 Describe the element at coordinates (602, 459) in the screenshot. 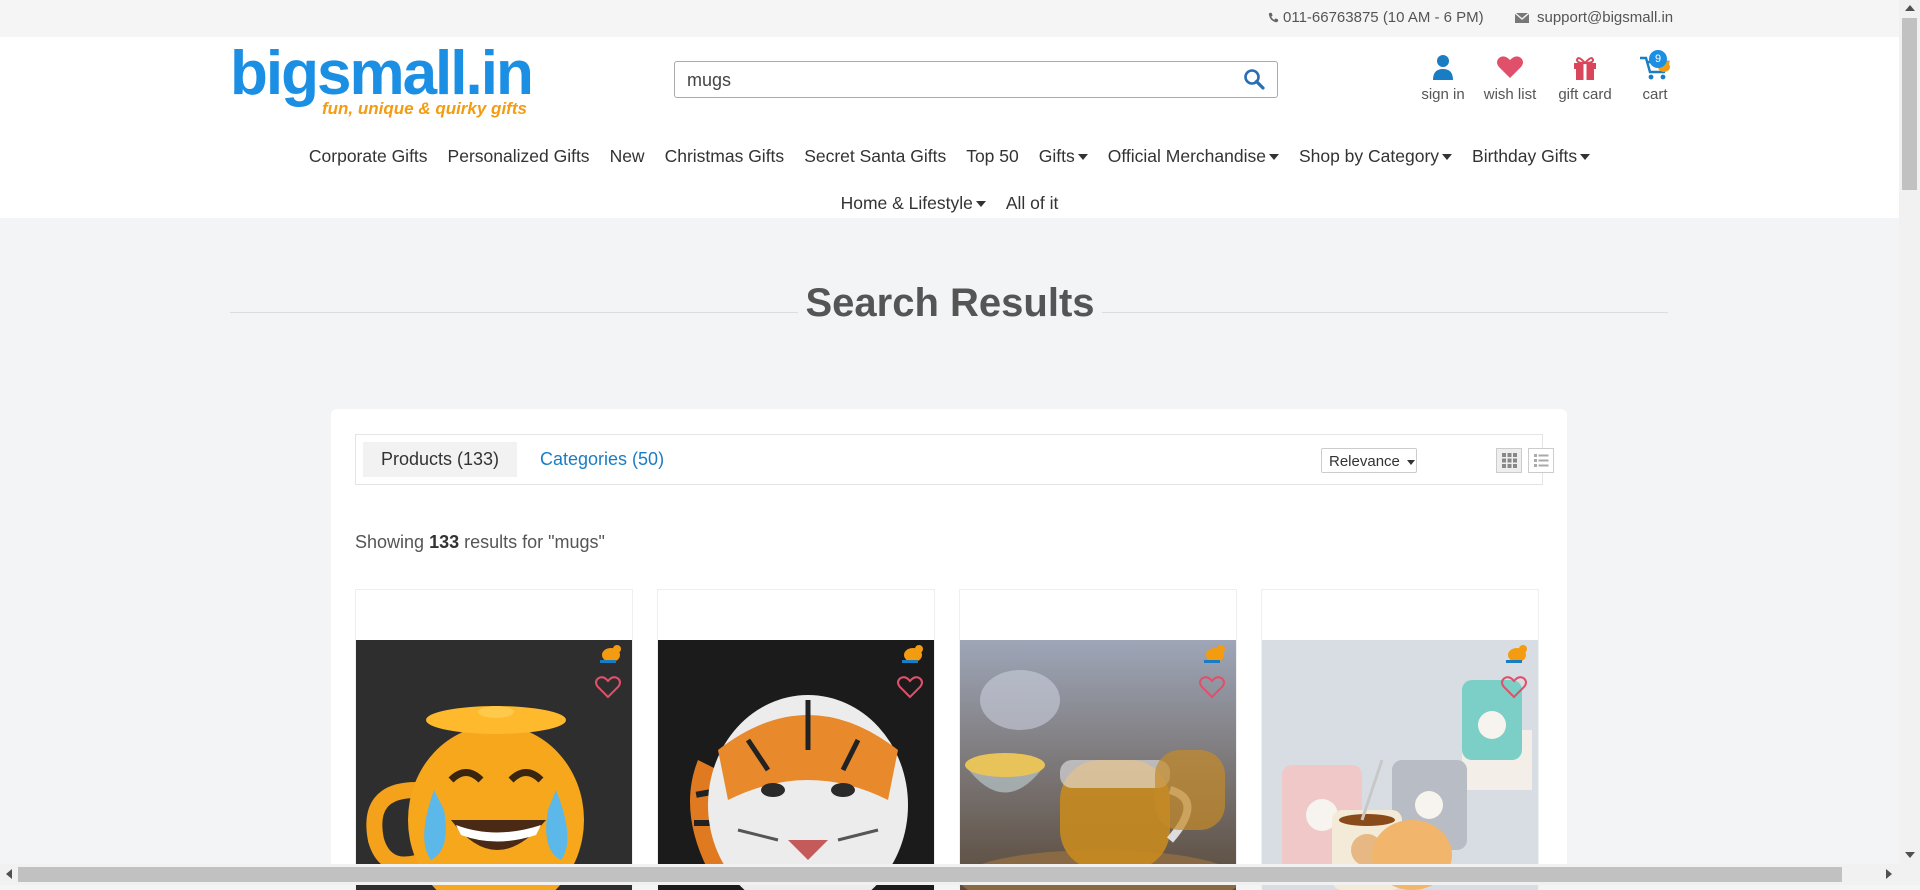

I see `tab-categories: Categories (50)` at that location.